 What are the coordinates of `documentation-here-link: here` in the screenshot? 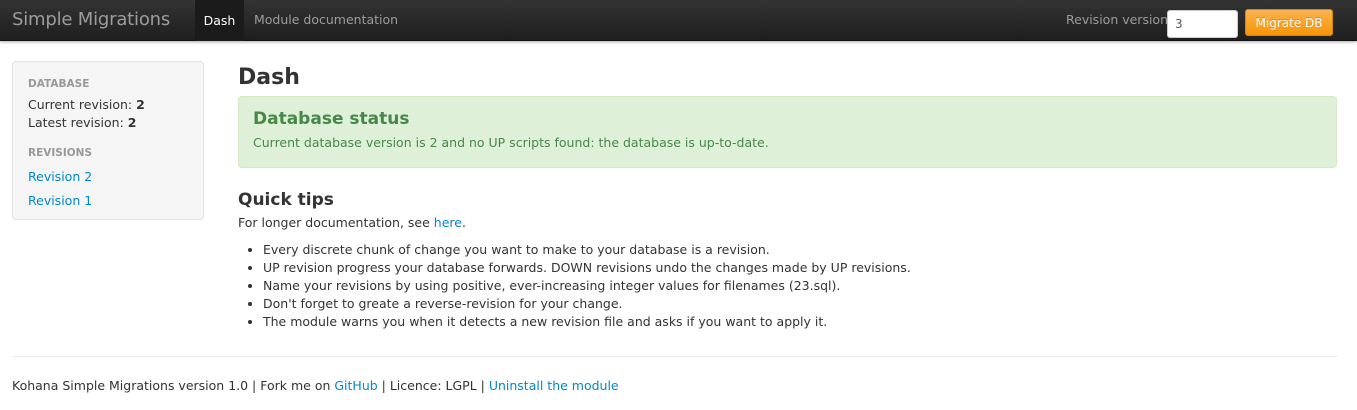 It's located at (448, 222).